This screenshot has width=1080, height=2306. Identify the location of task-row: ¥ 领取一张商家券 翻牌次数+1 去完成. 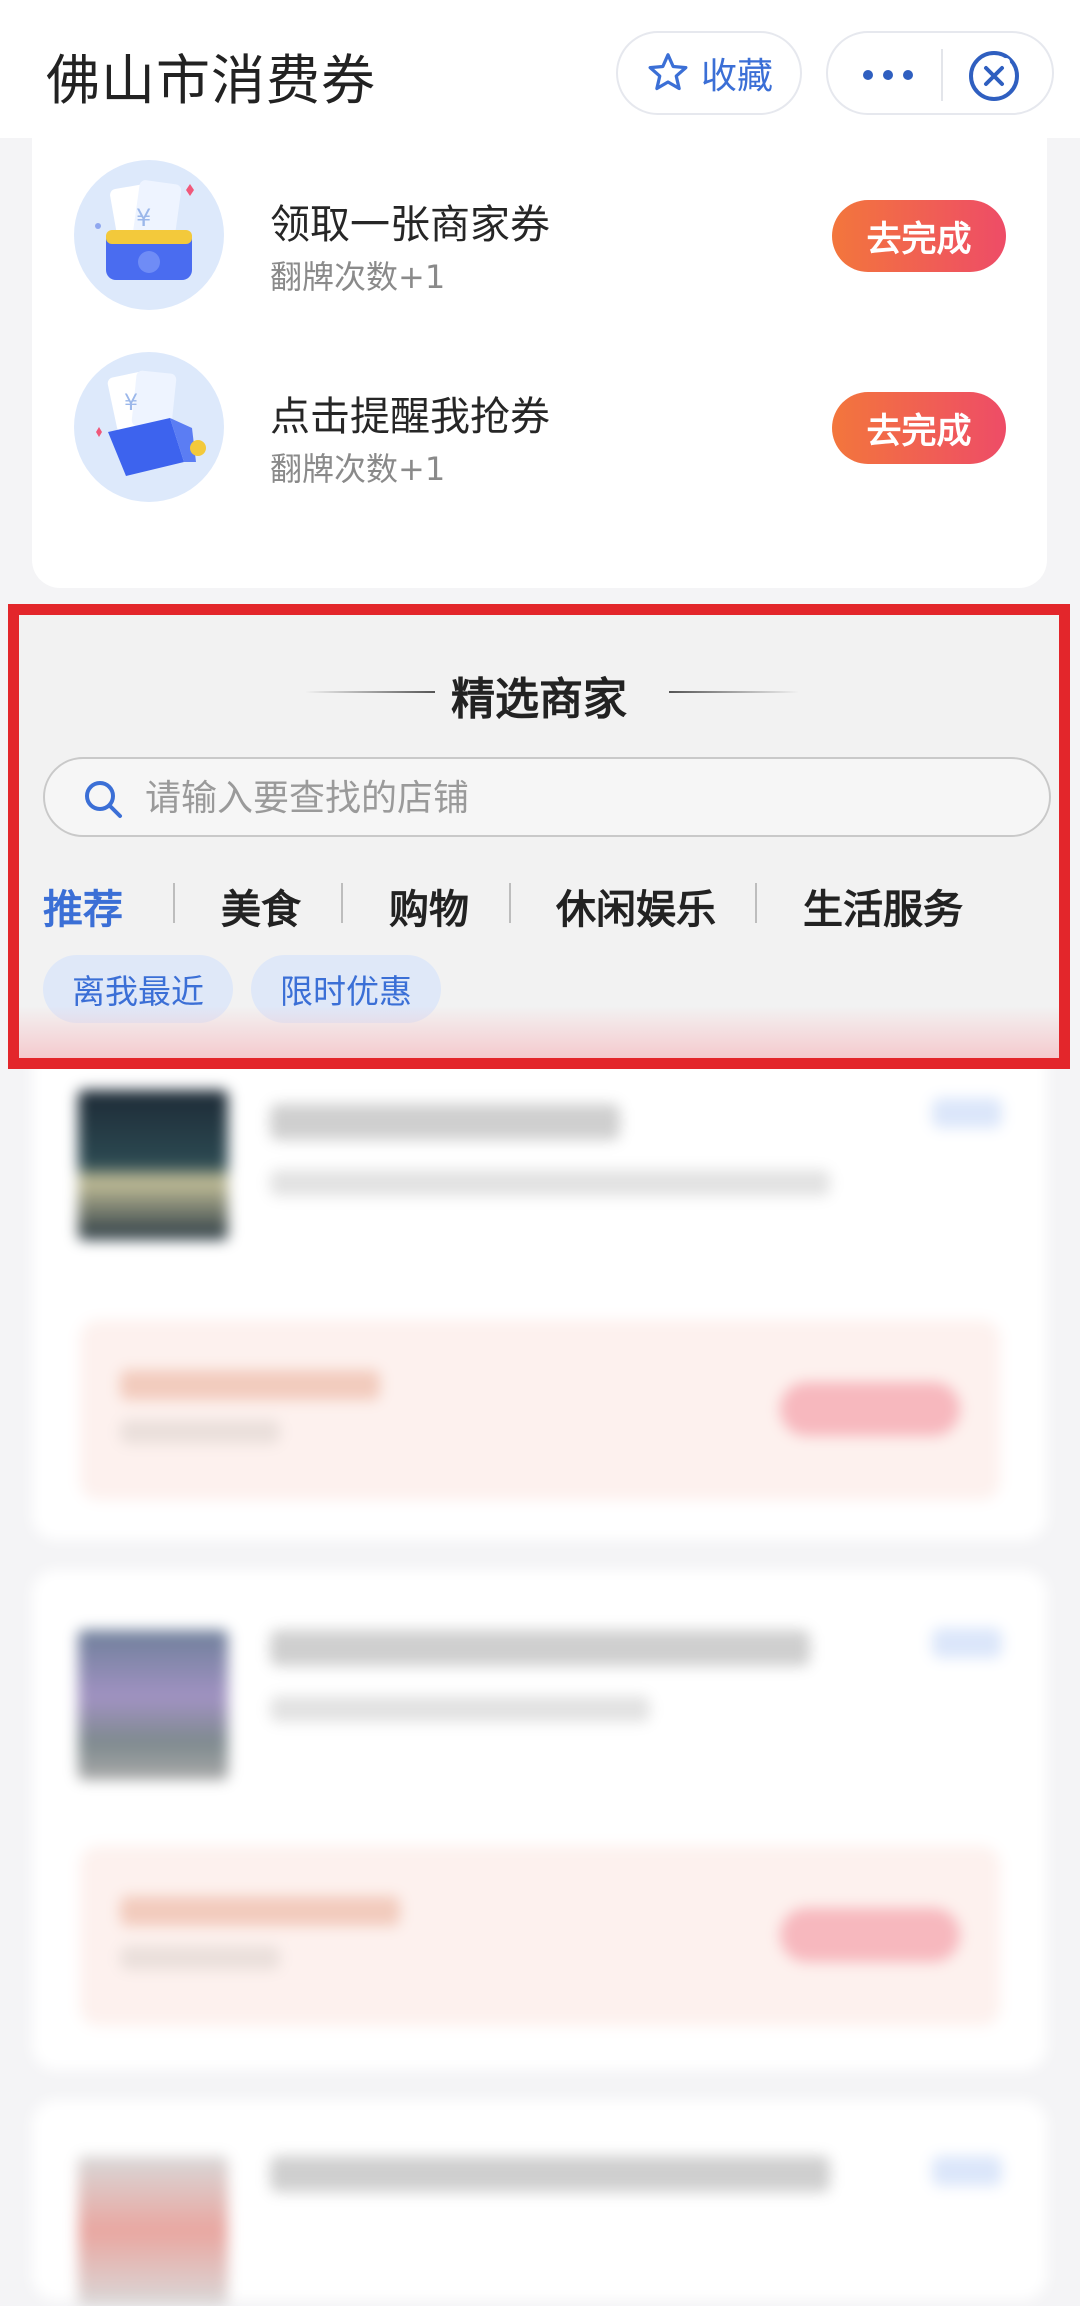
(539, 245).